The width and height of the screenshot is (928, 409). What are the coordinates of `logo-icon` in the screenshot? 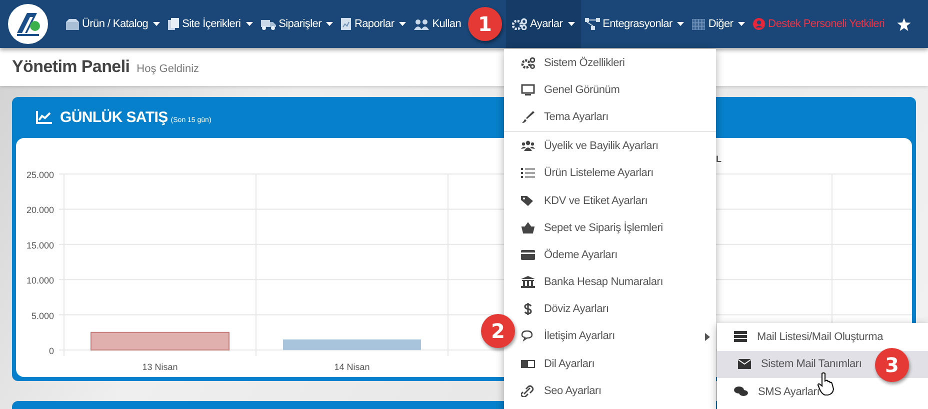 It's located at (28, 24).